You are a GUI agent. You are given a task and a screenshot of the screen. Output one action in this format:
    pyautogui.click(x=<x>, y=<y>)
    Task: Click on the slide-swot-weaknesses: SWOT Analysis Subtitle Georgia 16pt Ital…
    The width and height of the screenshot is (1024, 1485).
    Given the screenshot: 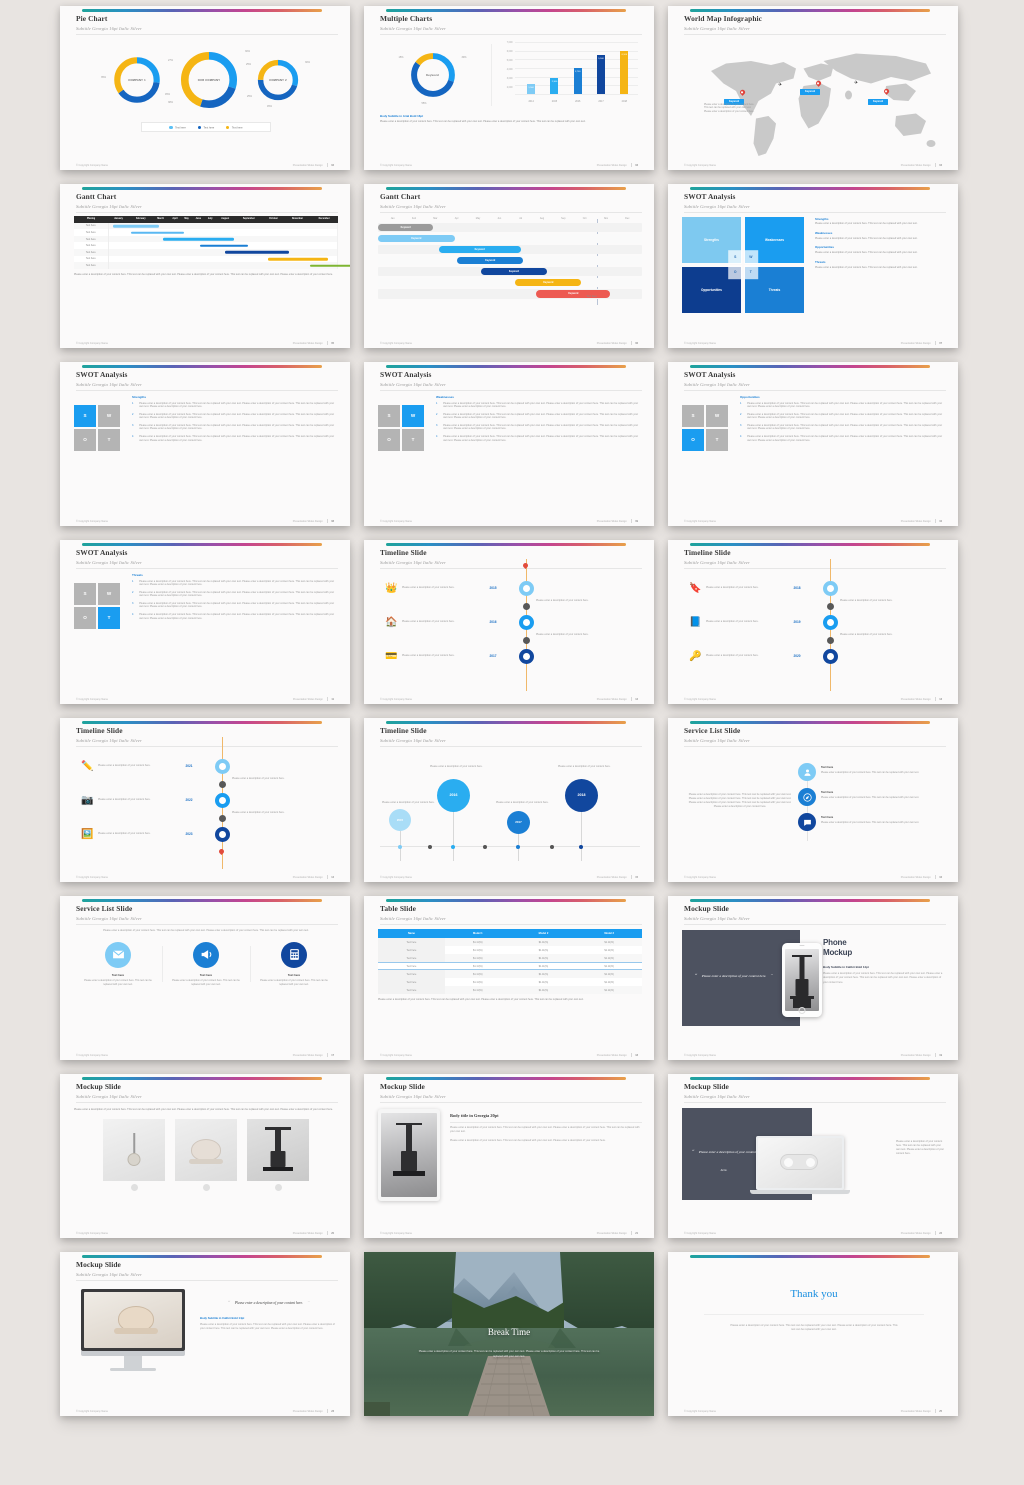 What is the action you would take?
    pyautogui.click(x=509, y=444)
    